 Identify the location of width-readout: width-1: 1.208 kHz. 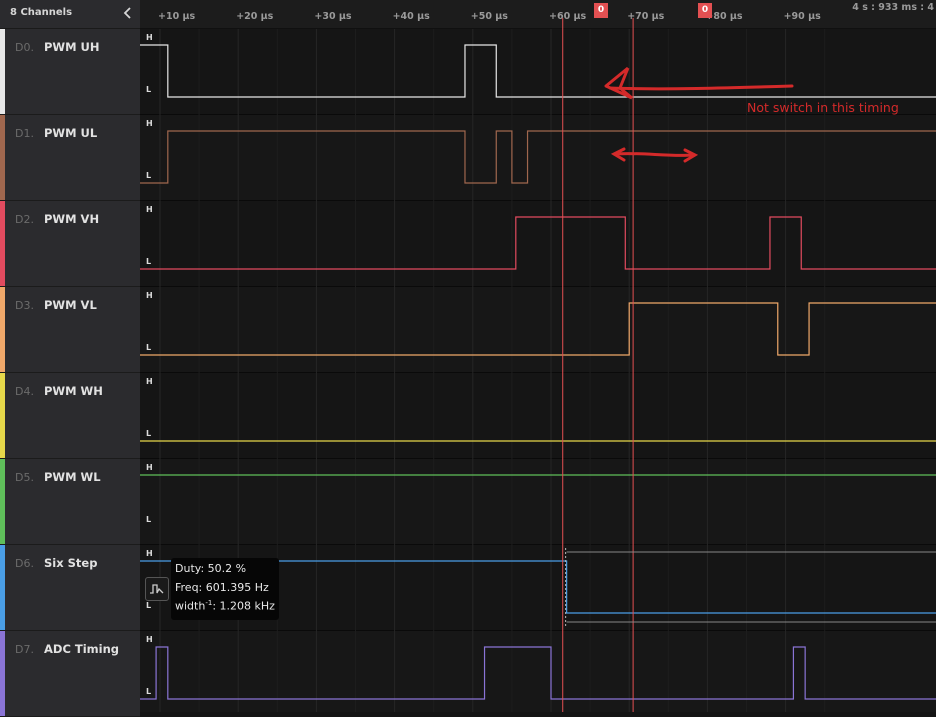
(225, 606).